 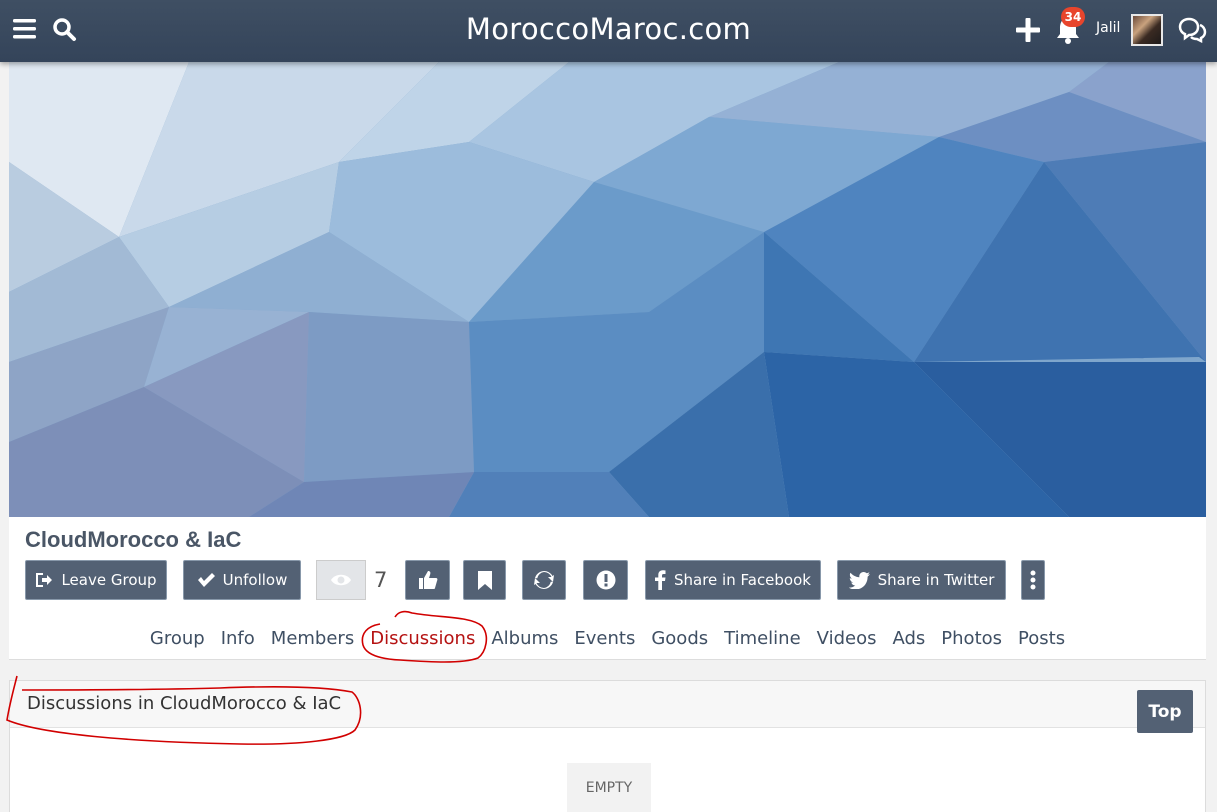 I want to click on scroll-top-button: Top, so click(x=1165, y=711).